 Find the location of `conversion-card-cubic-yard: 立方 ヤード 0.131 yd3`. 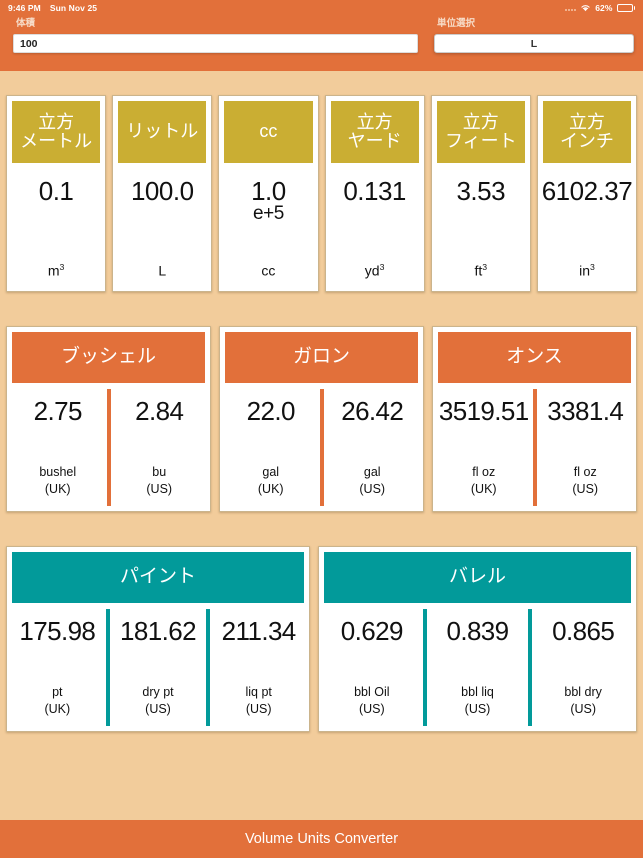

conversion-card-cubic-yard: 立方 ヤード 0.131 yd3 is located at coordinates (374, 193).